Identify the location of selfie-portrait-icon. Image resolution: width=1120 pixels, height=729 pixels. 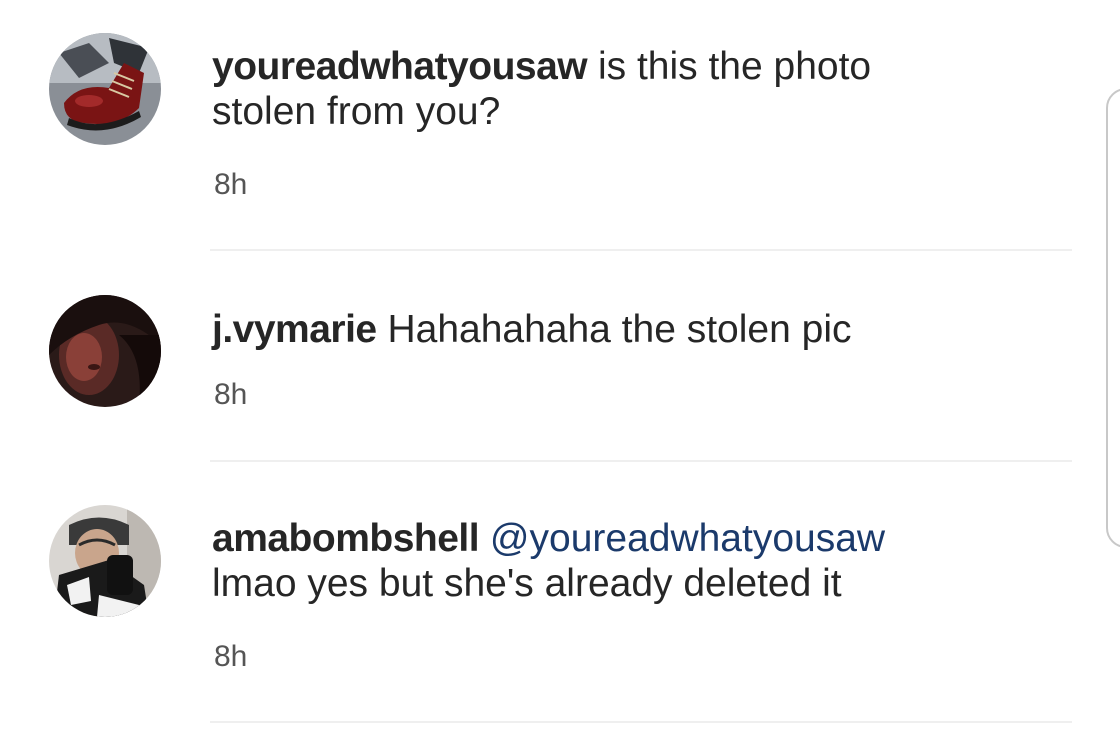
(105, 561).